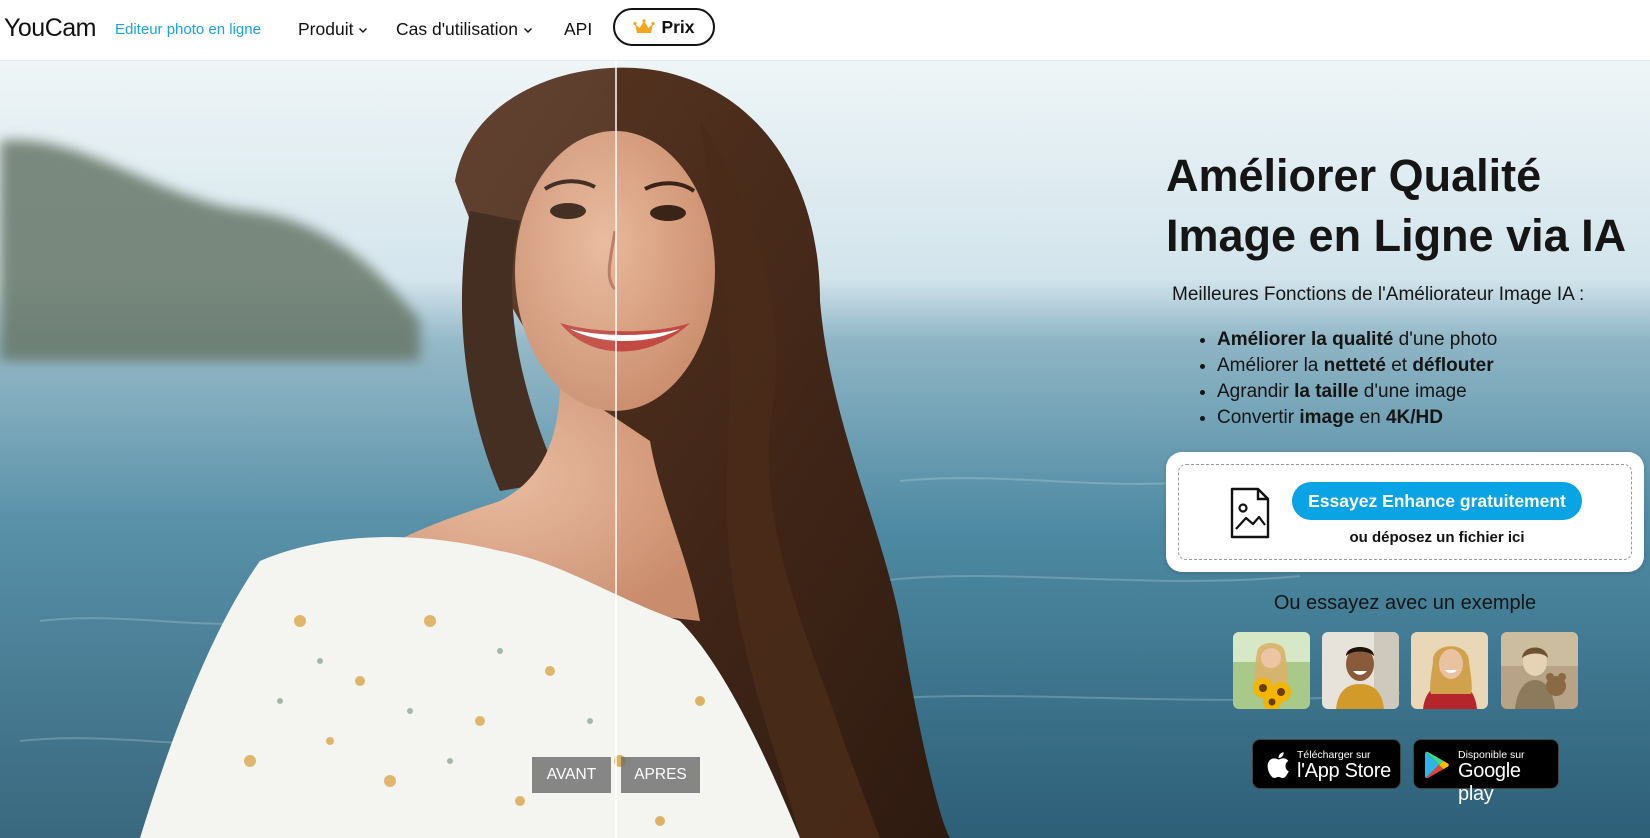 This screenshot has height=838, width=1650. I want to click on examples-title: Ou essayez avec un exemple, so click(1405, 603).